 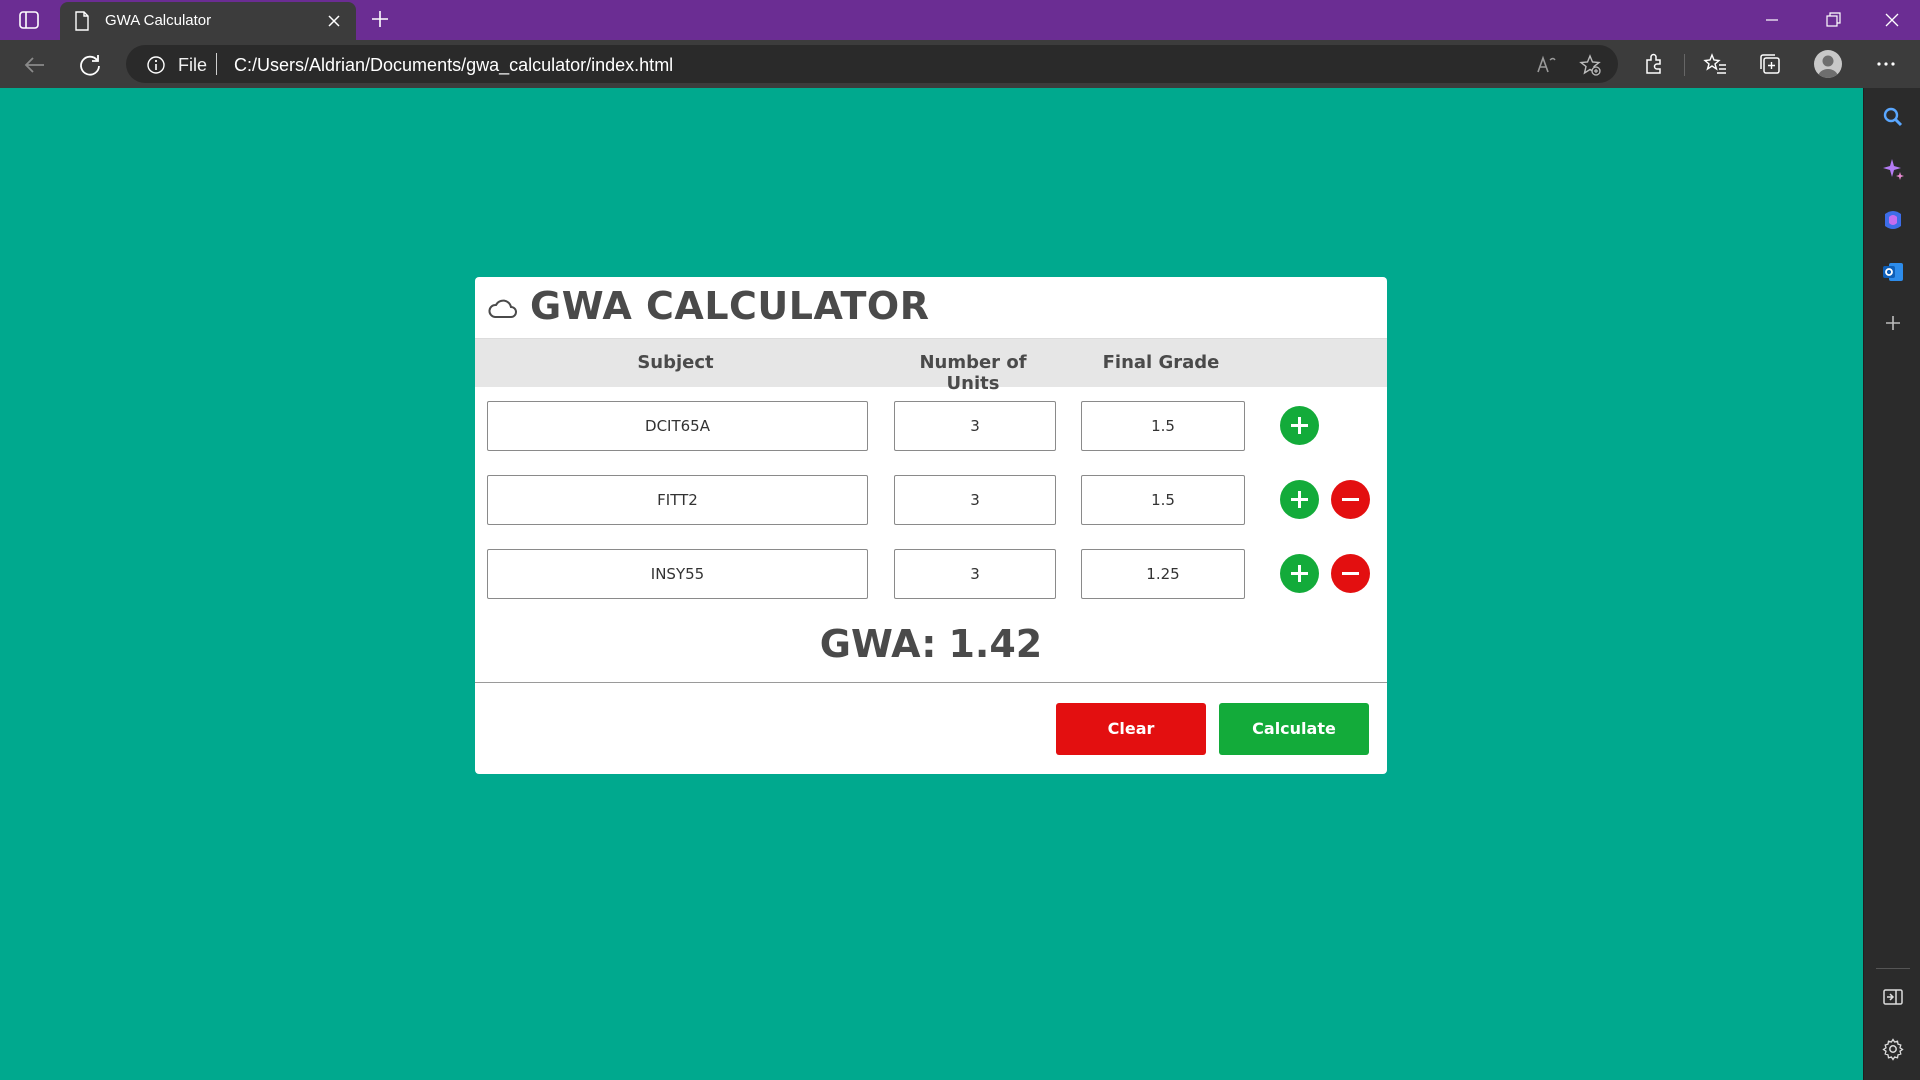 I want to click on page-icon, so click(x=82, y=21).